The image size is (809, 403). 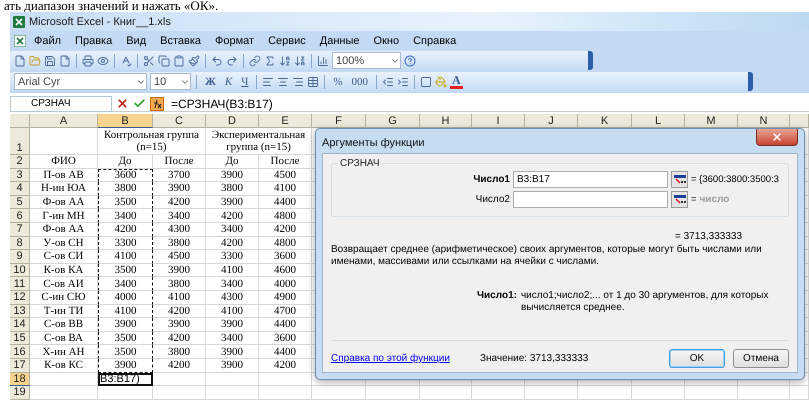 I want to click on function-button, so click(x=157, y=103).